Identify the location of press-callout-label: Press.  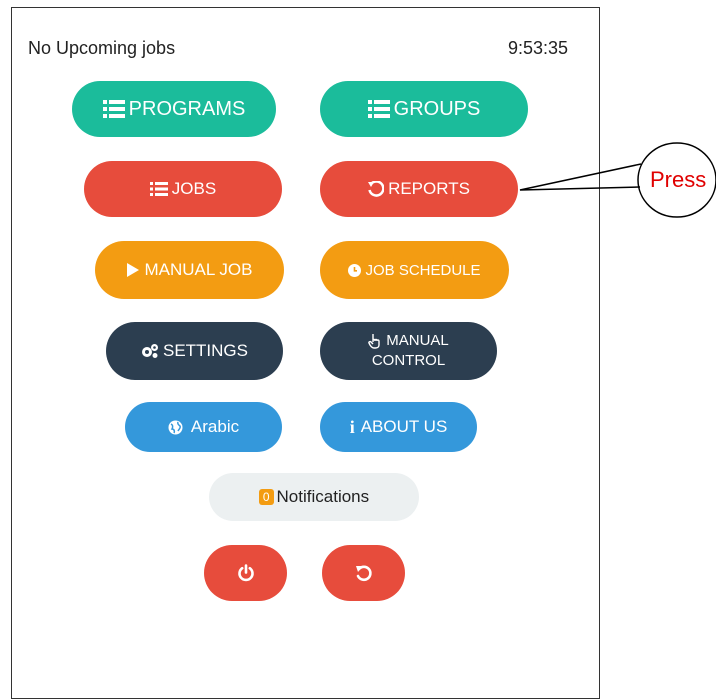
(678, 179).